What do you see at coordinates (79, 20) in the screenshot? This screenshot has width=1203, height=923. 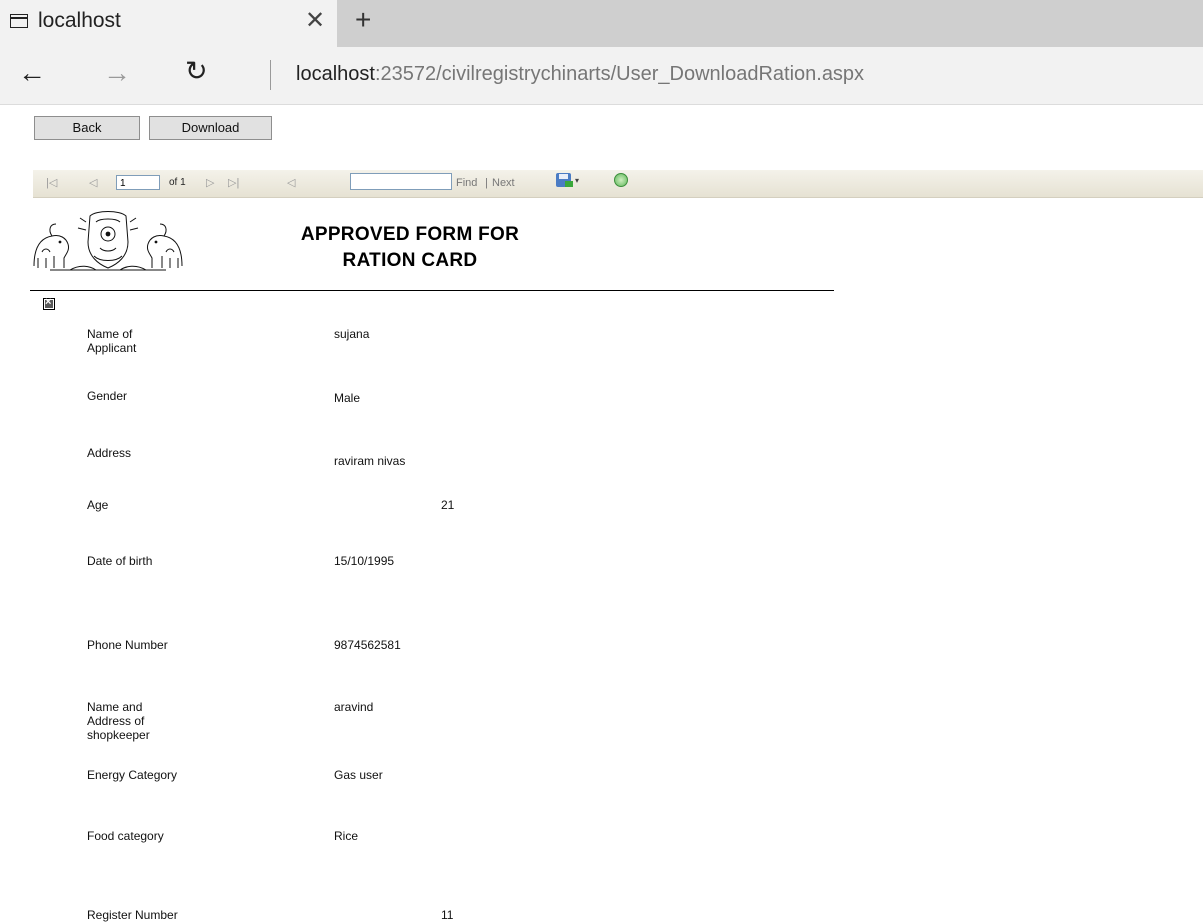 I see `tab-title: localhost` at bounding box center [79, 20].